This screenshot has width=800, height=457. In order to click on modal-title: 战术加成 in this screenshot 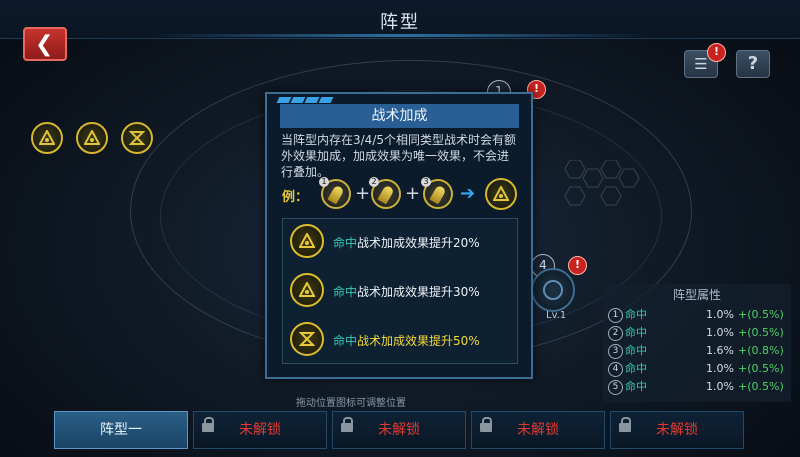, I will do `click(399, 116)`.